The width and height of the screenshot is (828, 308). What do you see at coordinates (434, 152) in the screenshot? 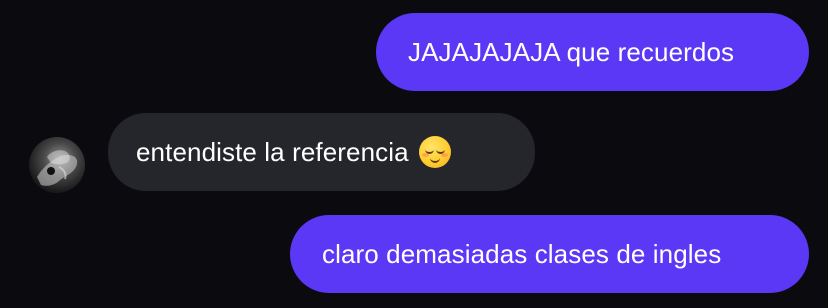
I see `relieved-face-icon` at bounding box center [434, 152].